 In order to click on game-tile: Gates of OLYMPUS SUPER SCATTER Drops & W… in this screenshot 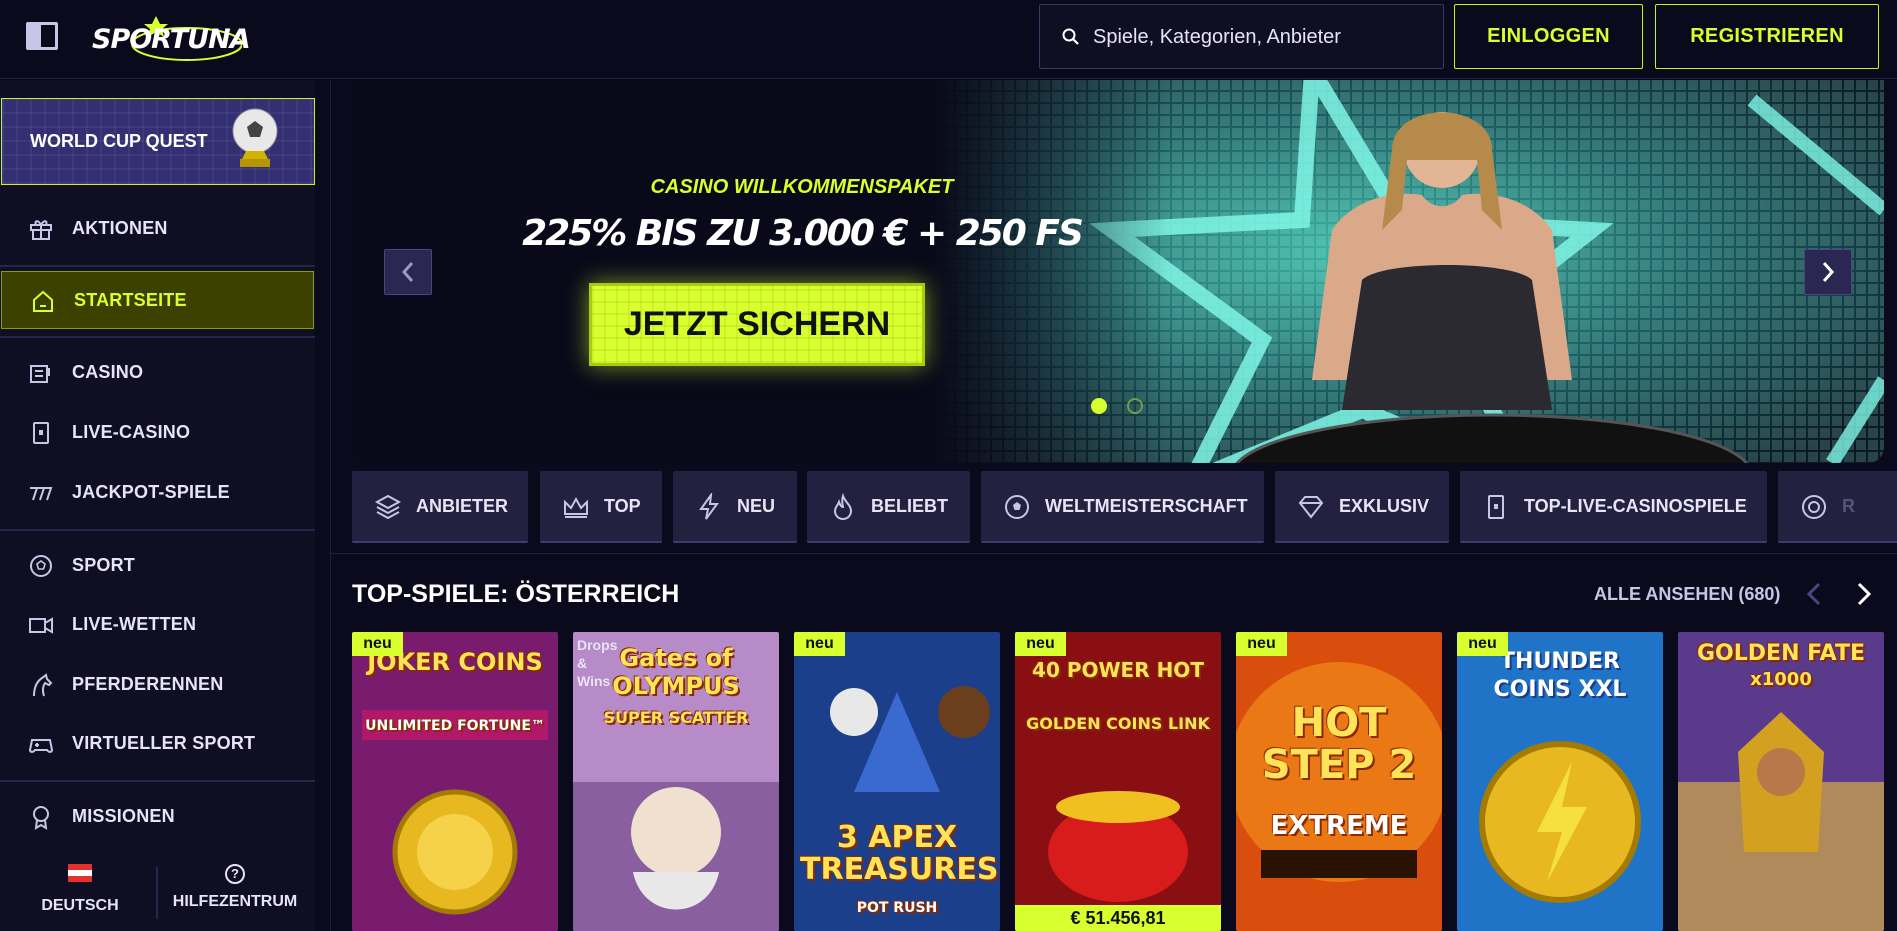, I will do `click(676, 781)`.